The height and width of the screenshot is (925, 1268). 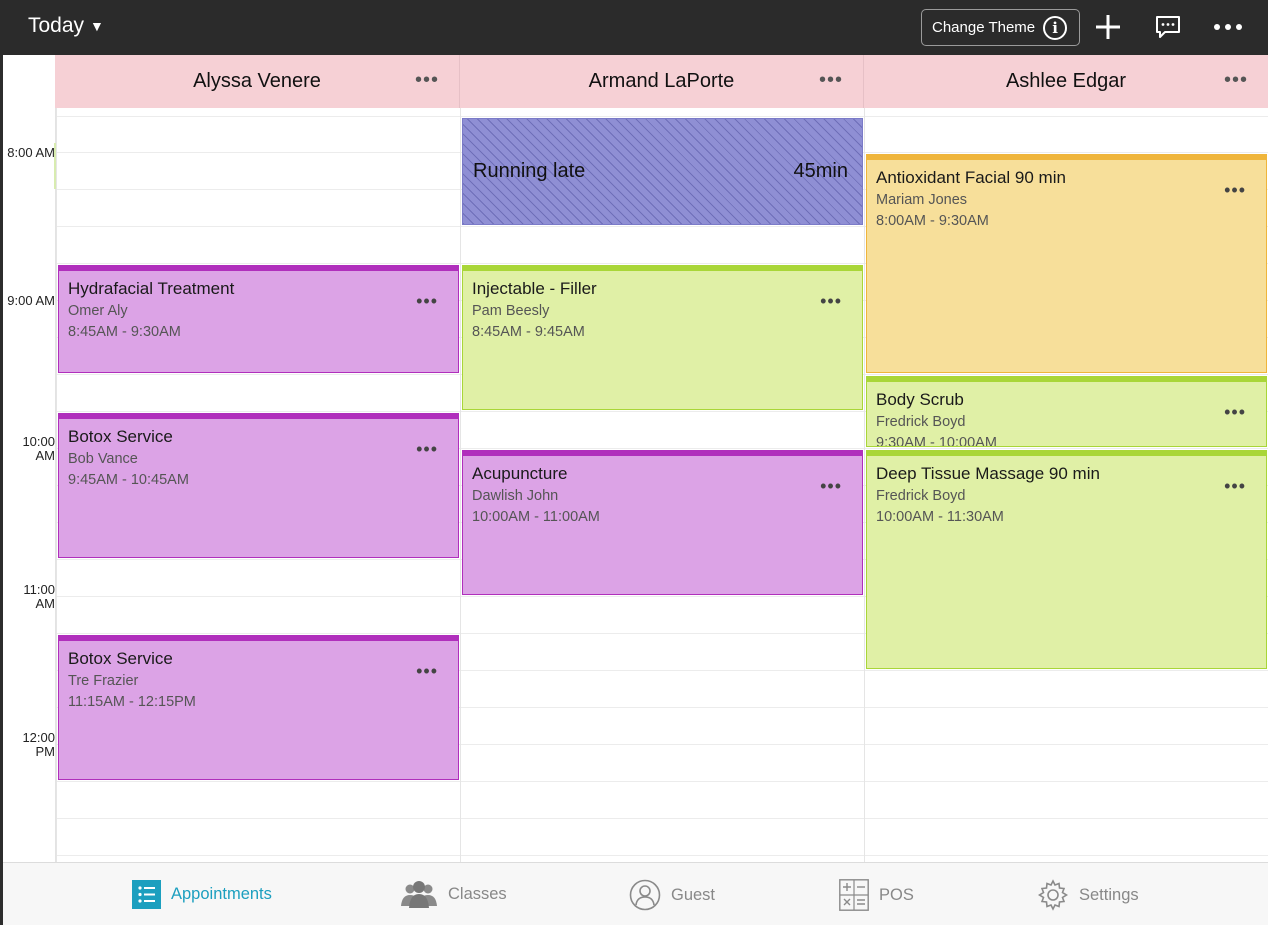 I want to click on appointment-client: Omer Aly, so click(x=98, y=311).